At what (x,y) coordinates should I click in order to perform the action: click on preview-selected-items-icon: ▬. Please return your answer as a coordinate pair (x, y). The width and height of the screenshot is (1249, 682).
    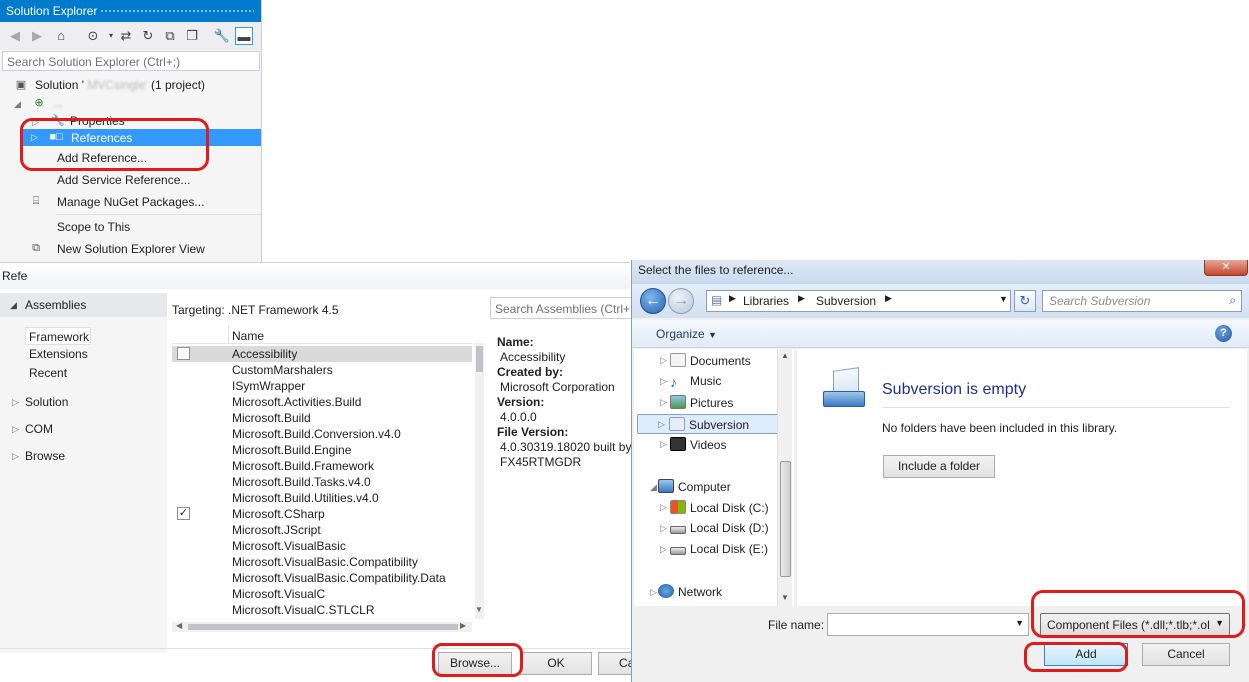
    Looking at the image, I should click on (244, 36).